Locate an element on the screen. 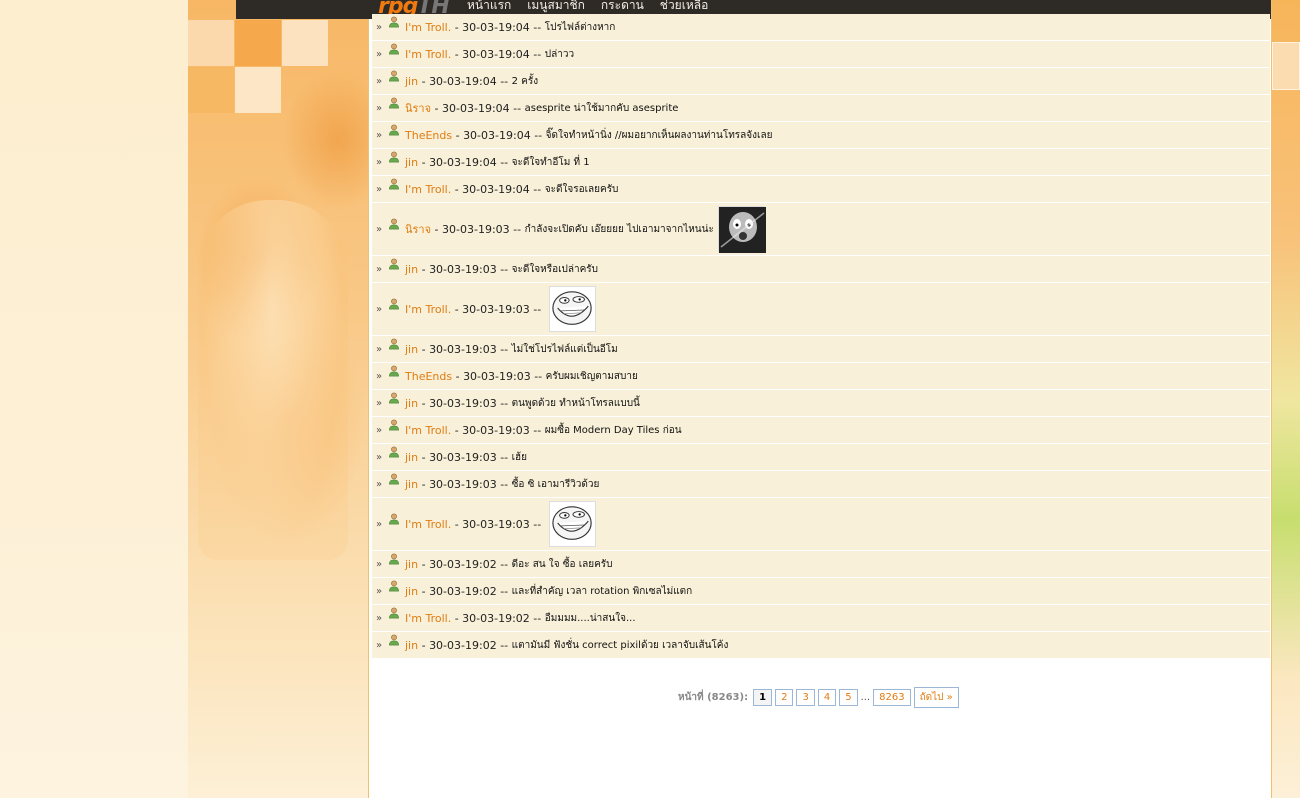 The image size is (1300, 798). chat-message-text: ปล่าวว is located at coordinates (559, 54).